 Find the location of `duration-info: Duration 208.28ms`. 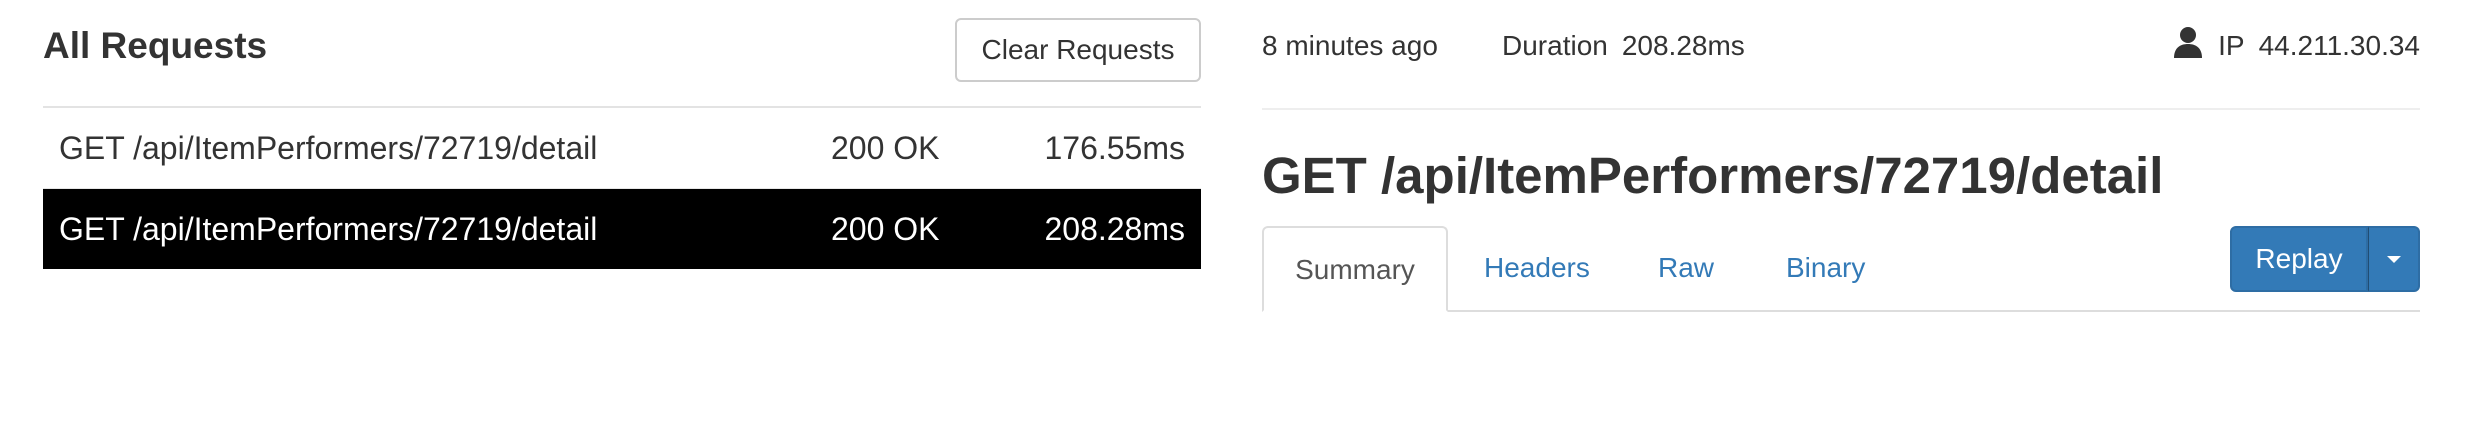

duration-info: Duration 208.28ms is located at coordinates (1623, 46).